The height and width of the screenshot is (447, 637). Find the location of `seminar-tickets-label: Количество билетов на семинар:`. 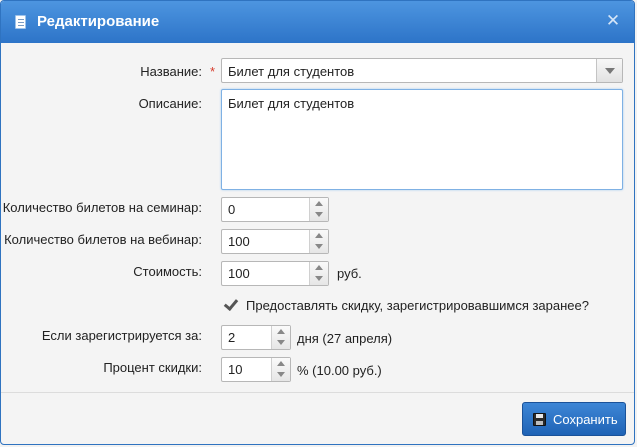

seminar-tickets-label: Количество билетов на семинар: is located at coordinates (102, 207).